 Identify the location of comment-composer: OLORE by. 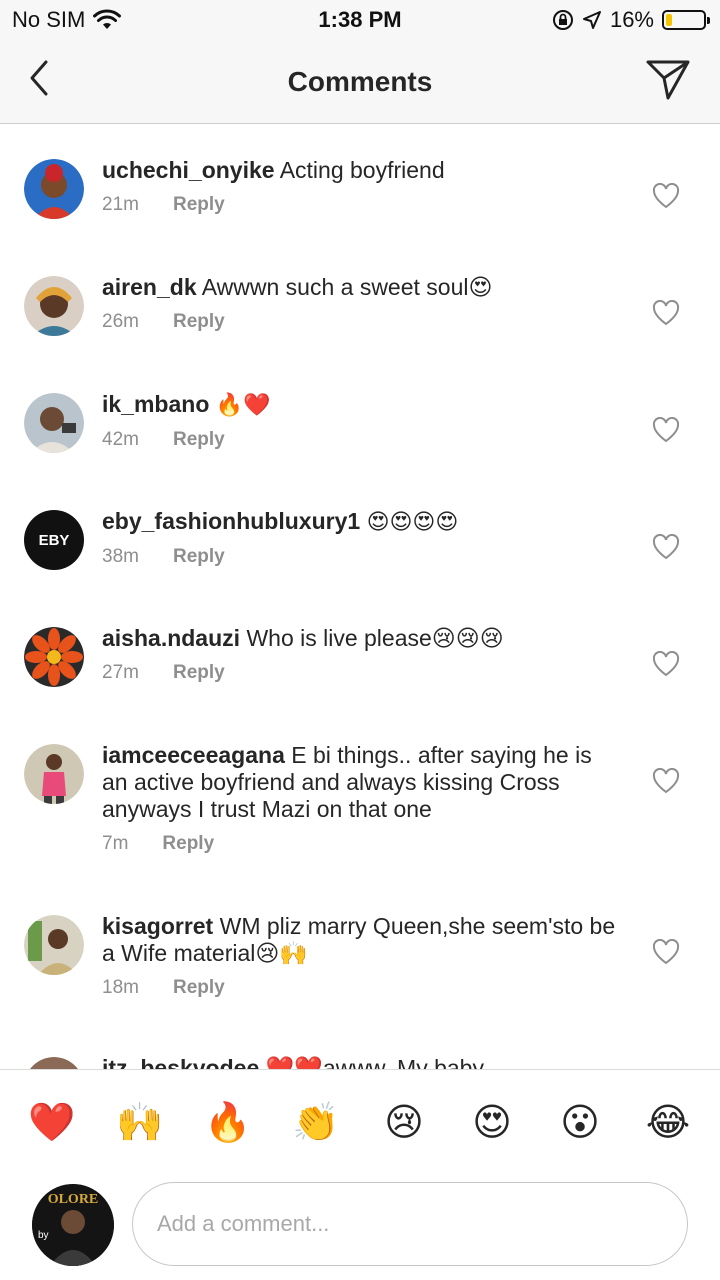
(360, 1227).